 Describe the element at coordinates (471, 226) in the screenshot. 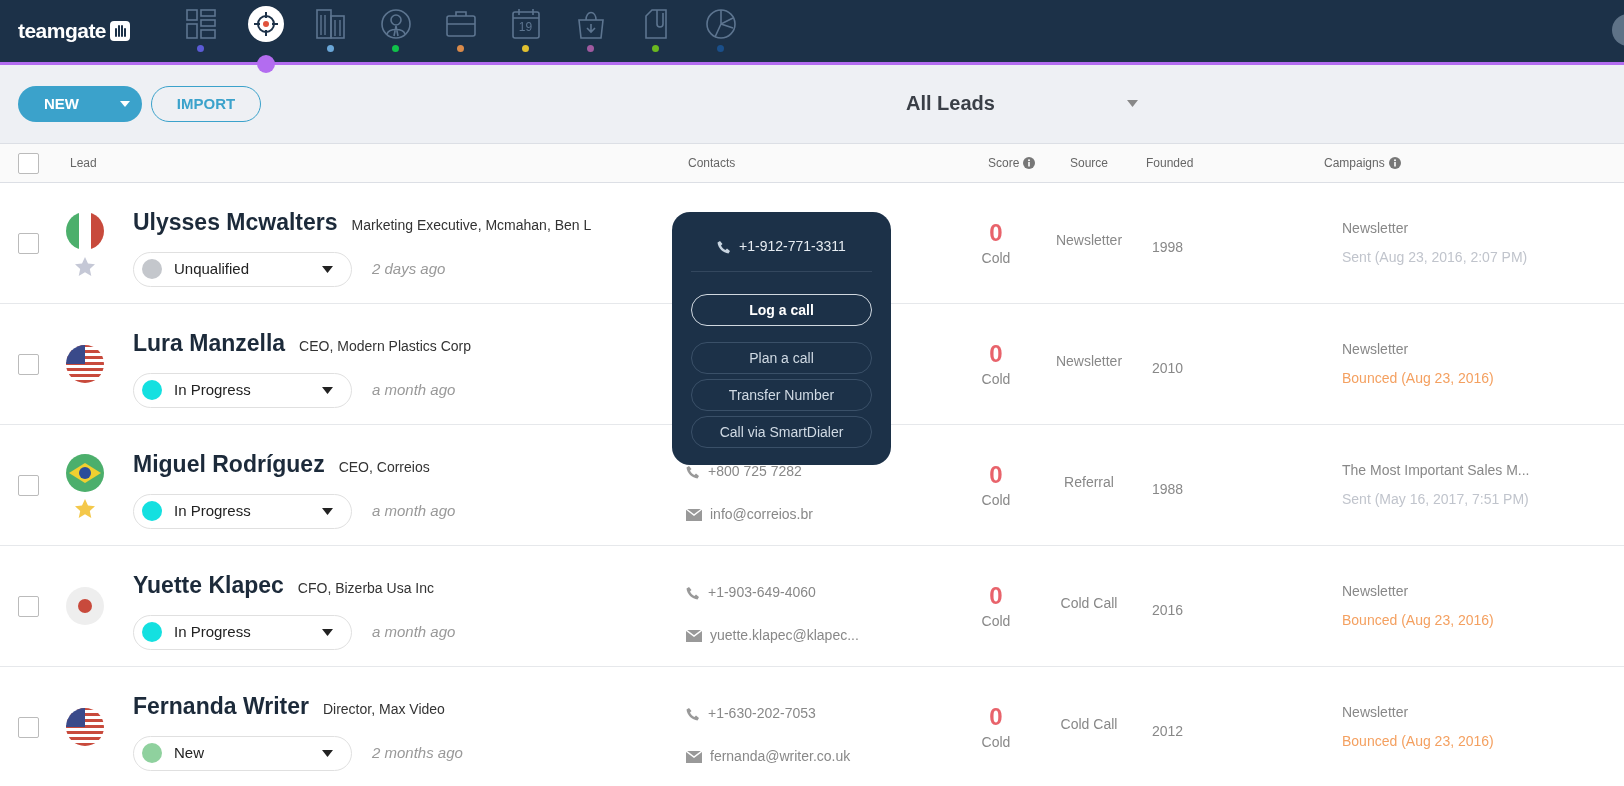

I see `lead-title: Marketing Executive, Mcmahan, Ben L` at that location.